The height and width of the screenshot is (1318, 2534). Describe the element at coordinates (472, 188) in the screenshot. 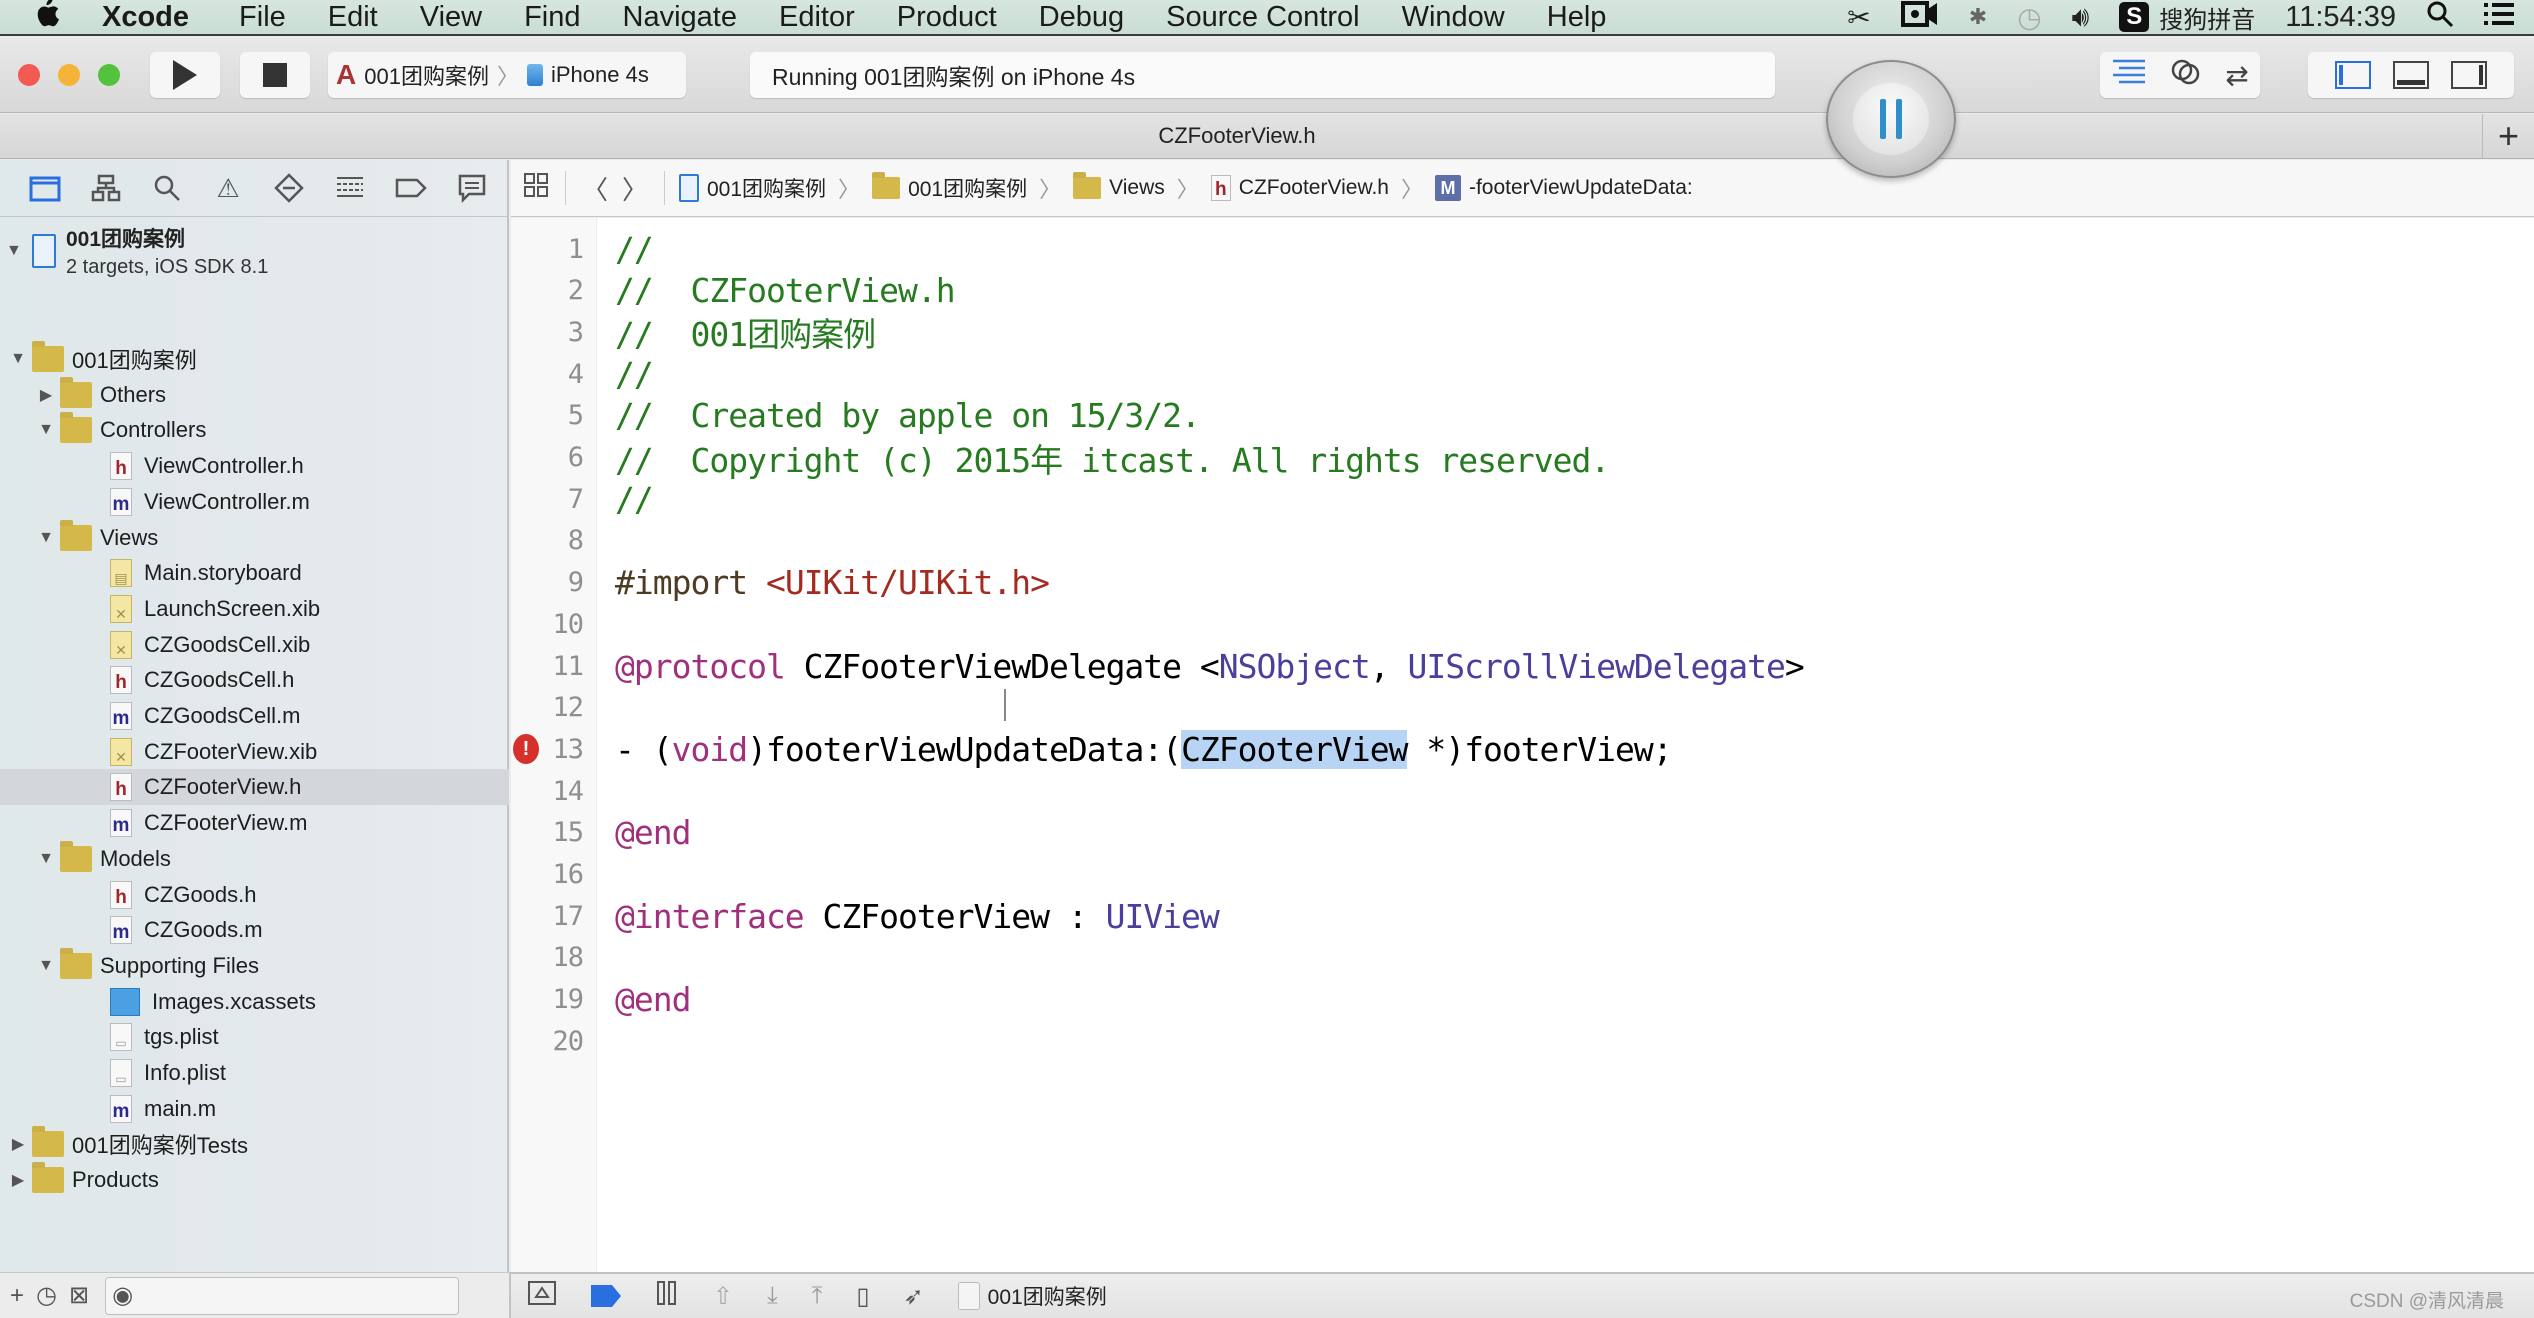

I see `report-navigator-icon` at that location.